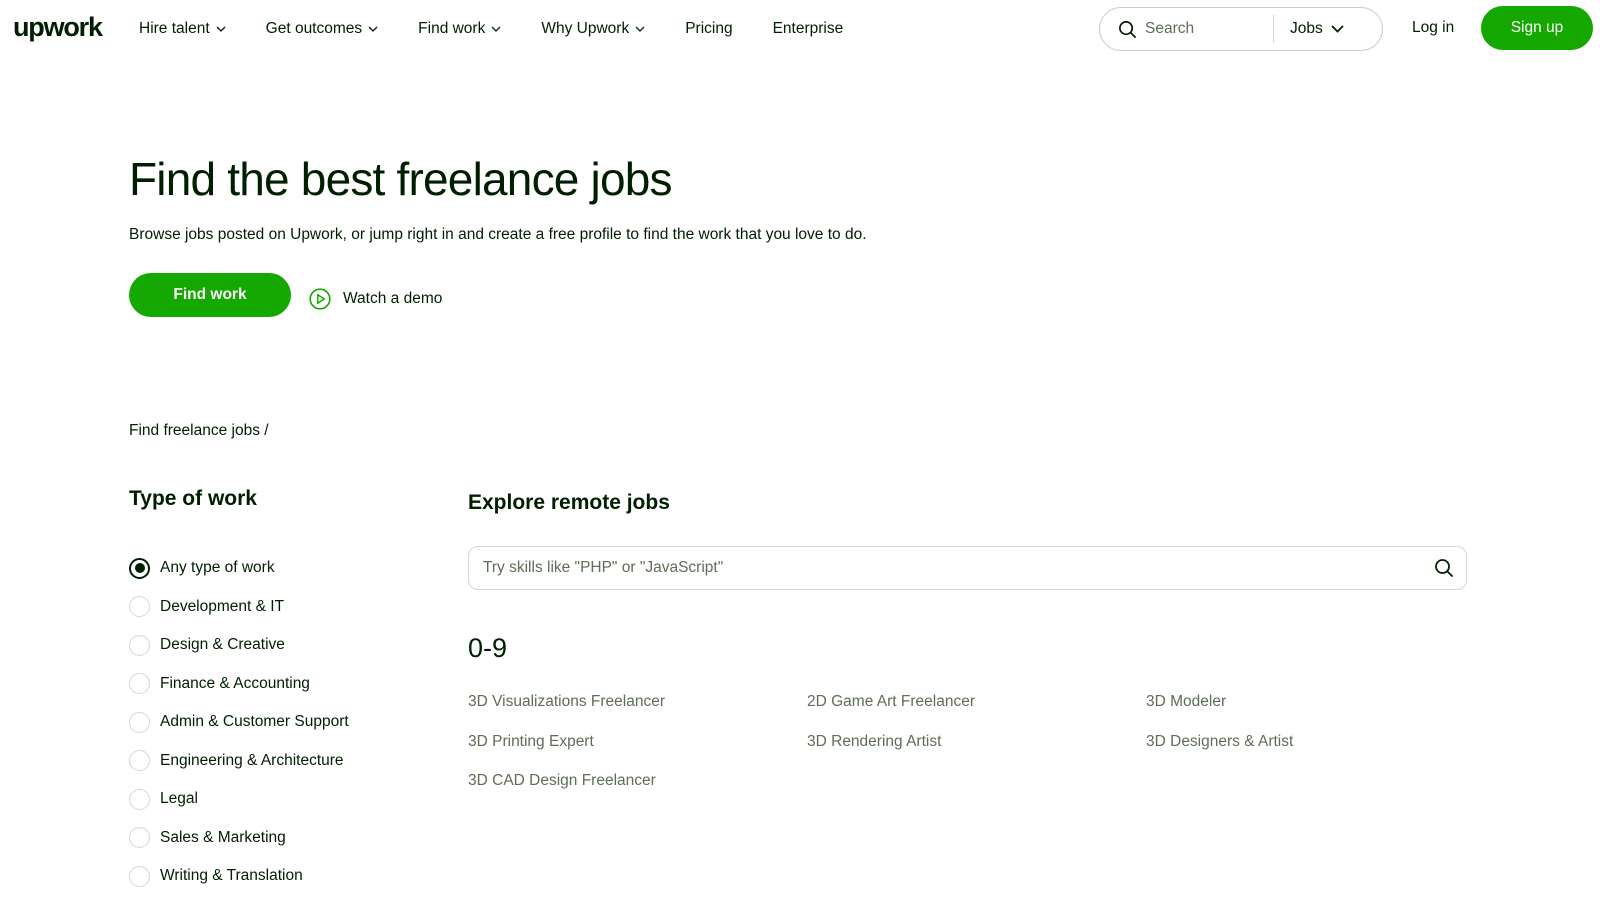 This screenshot has width=1600, height=900. What do you see at coordinates (1306, 28) in the screenshot?
I see `search-category-label: Jobs` at bounding box center [1306, 28].